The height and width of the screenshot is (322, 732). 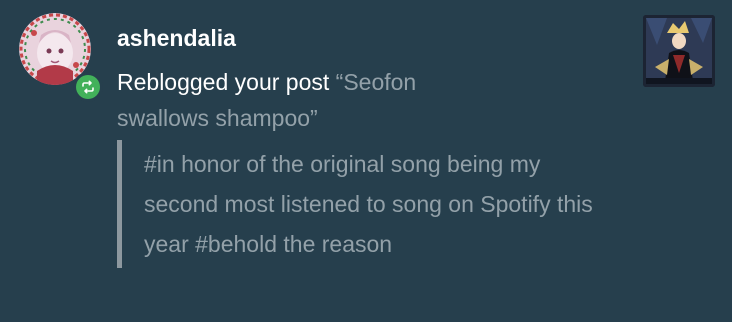 I want to click on post-thumbnail-image, so click(x=679, y=51).